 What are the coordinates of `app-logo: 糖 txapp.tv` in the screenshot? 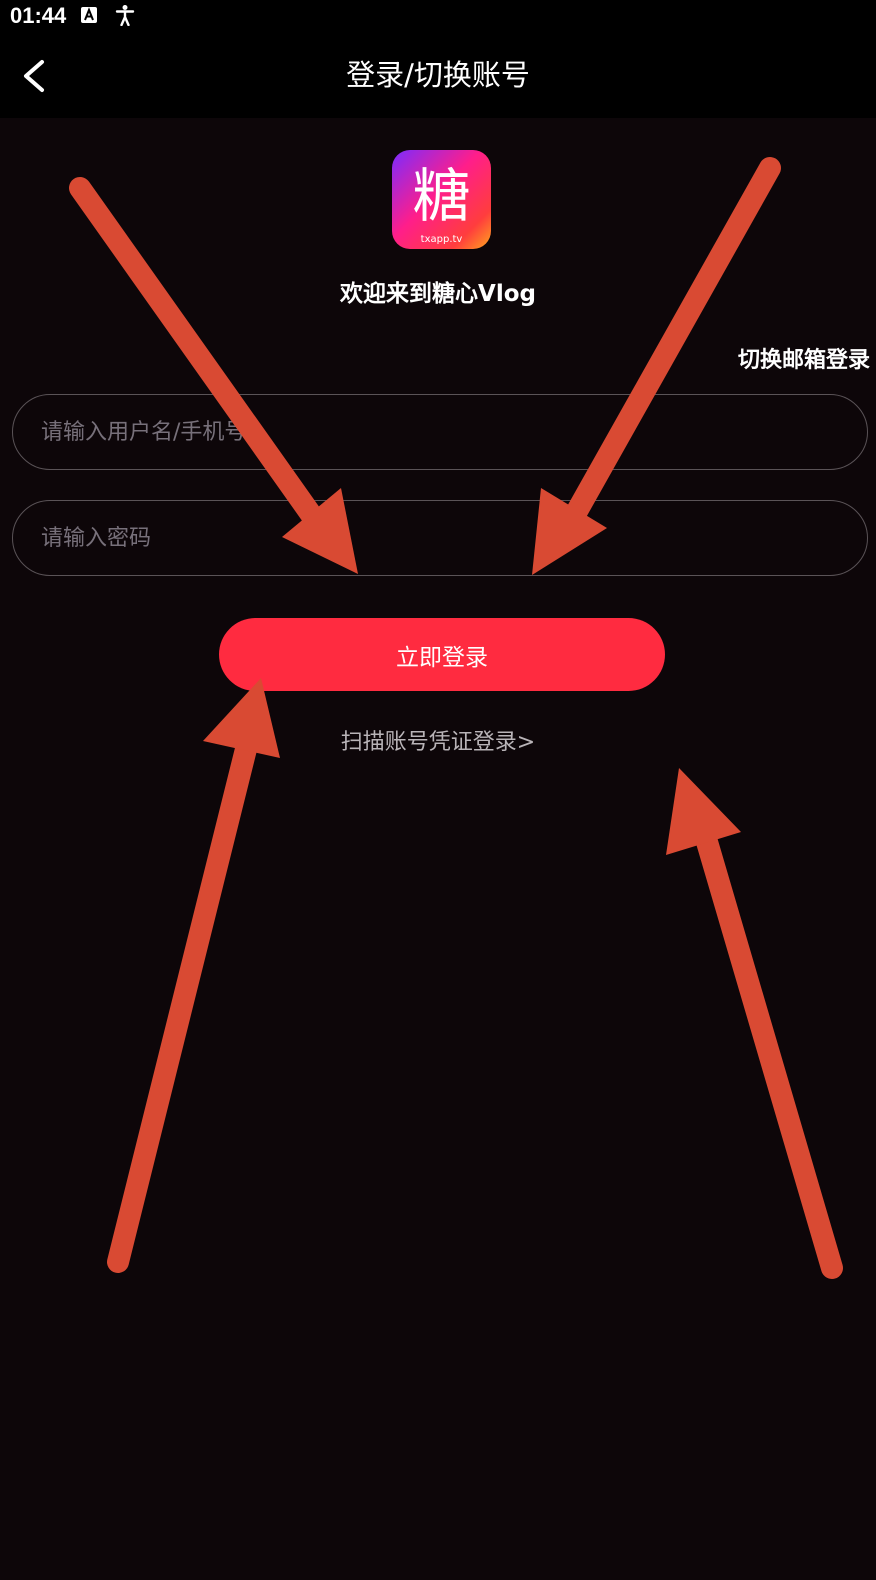 It's located at (441, 199).